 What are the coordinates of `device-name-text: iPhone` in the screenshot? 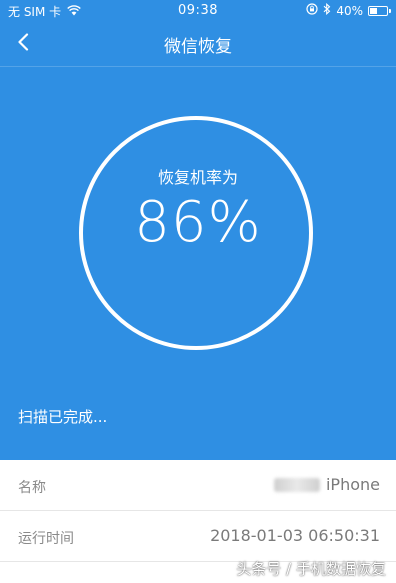 It's located at (352, 484).